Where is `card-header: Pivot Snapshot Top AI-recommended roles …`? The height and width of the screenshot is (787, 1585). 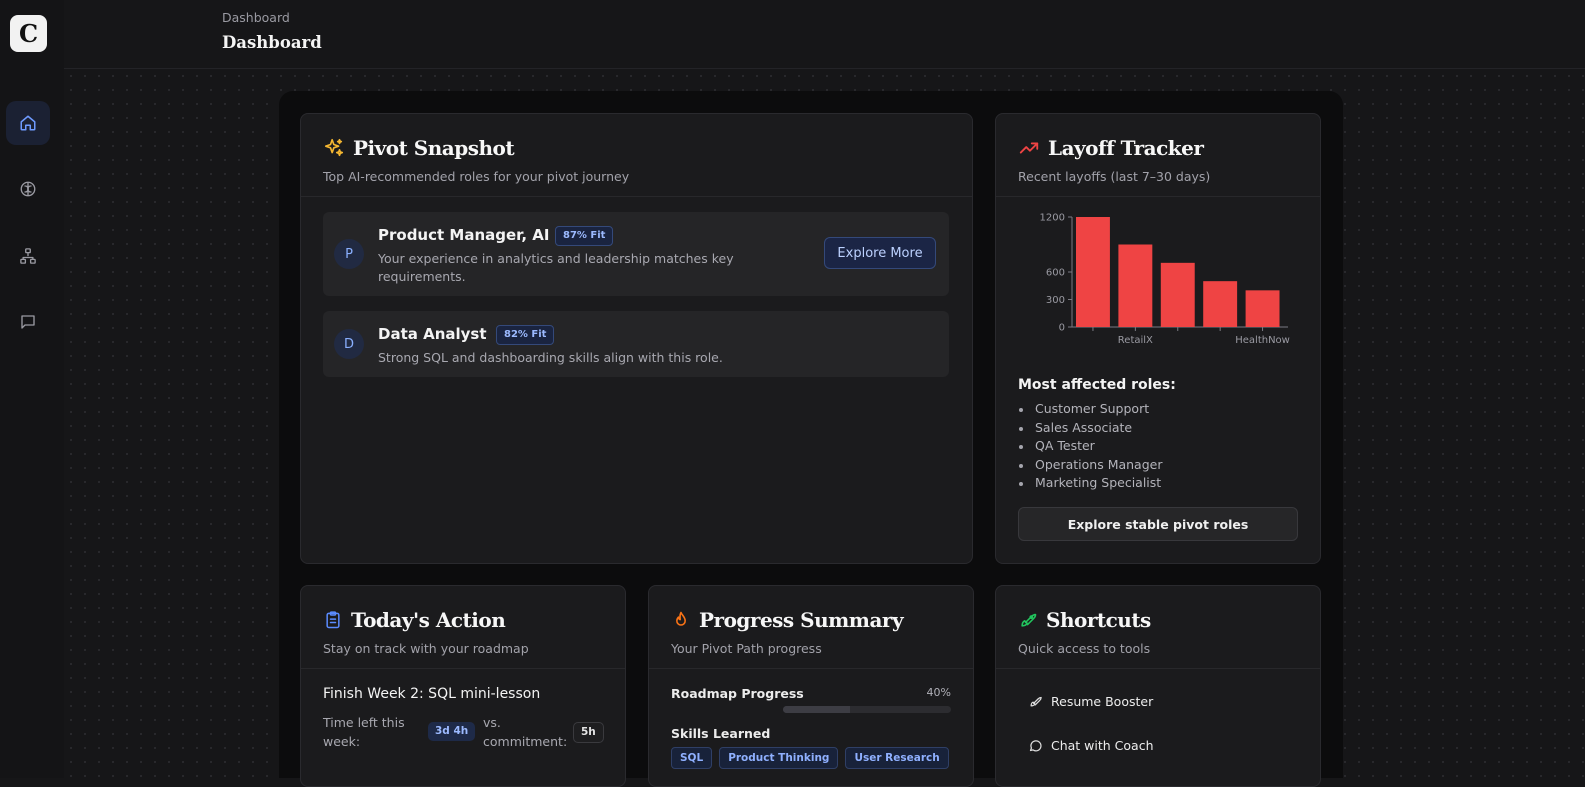 card-header: Pivot Snapshot Top AI-recommended roles … is located at coordinates (636, 155).